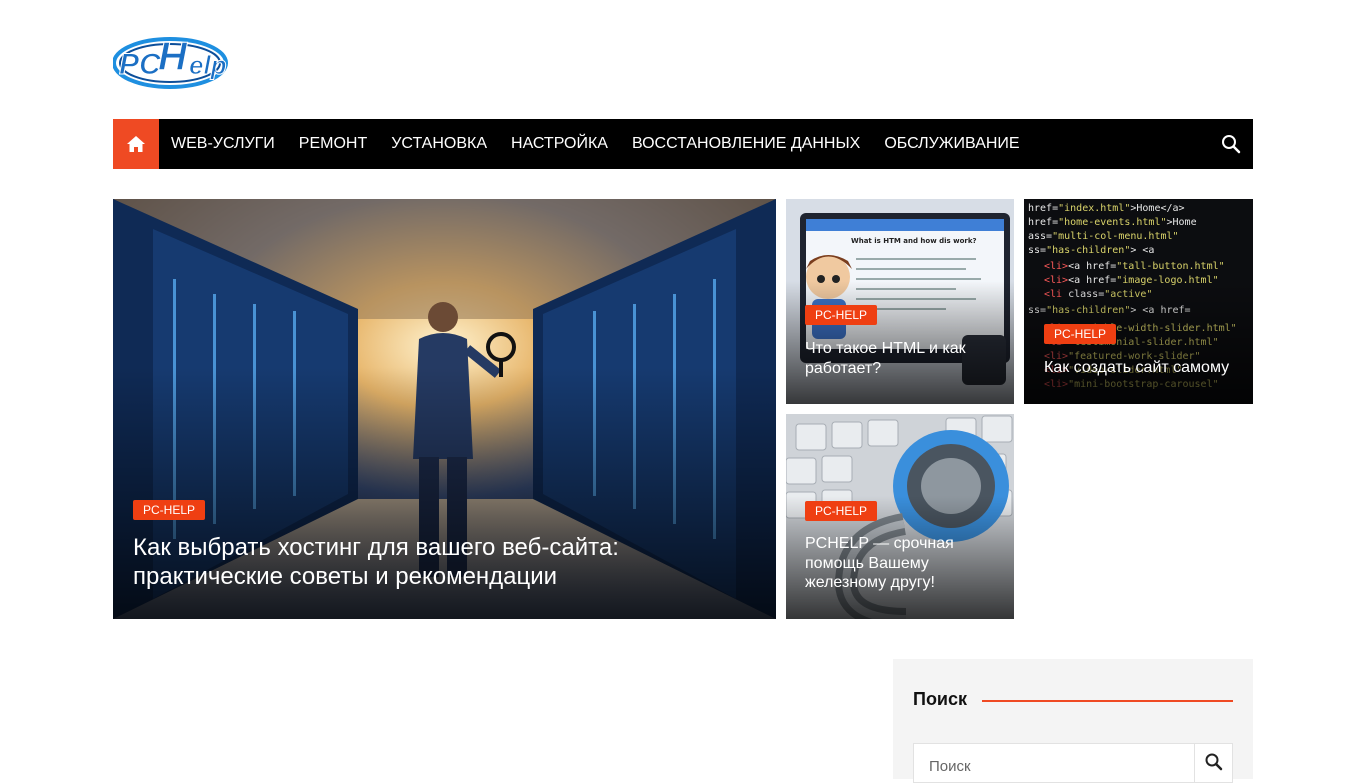  I want to click on search-form, so click(1073, 763).